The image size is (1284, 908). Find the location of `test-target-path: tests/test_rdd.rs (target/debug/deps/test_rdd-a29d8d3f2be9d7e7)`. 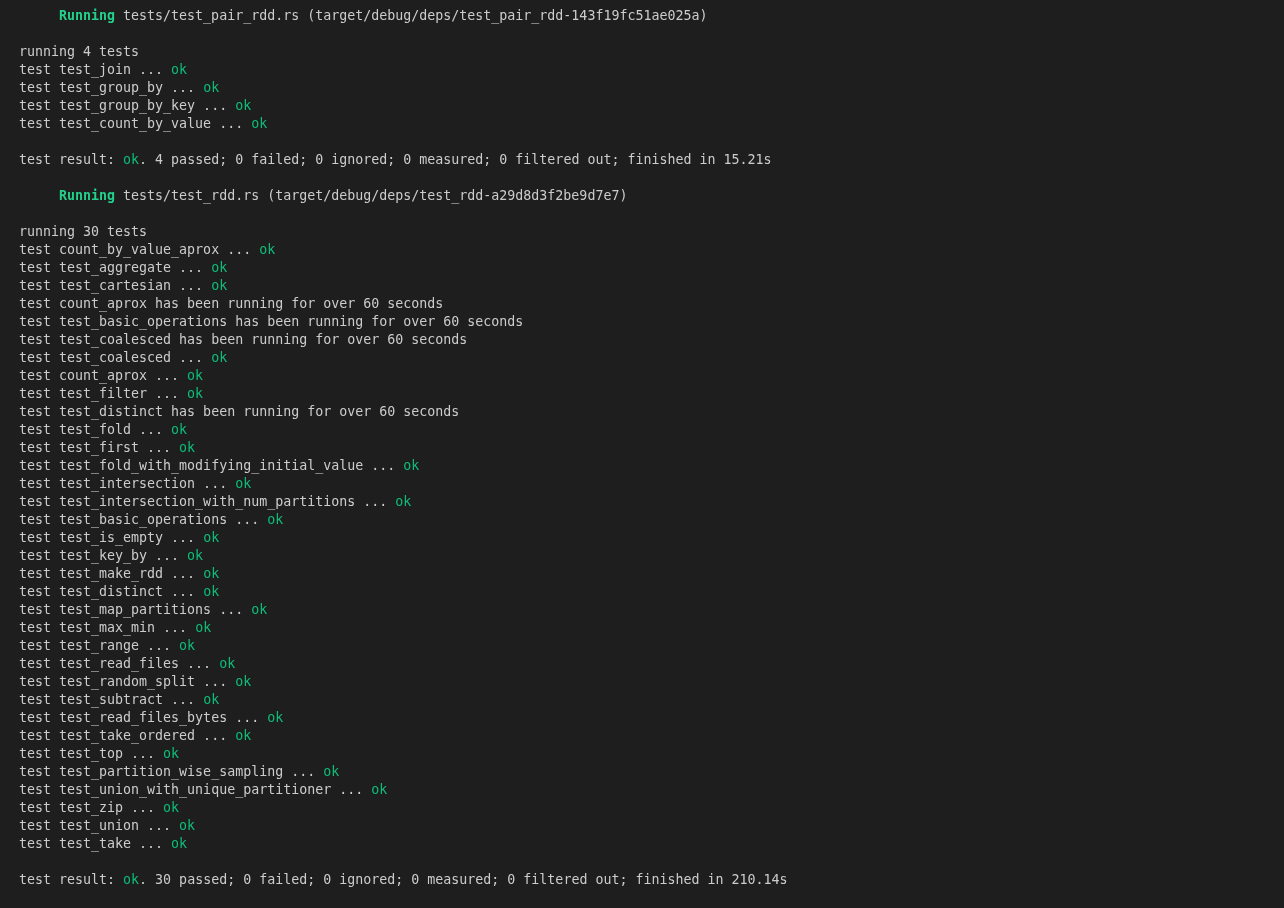

test-target-path: tests/test_rdd.rs (target/debug/deps/test_rdd-a29d8d3f2be9d7e7) is located at coordinates (375, 196).